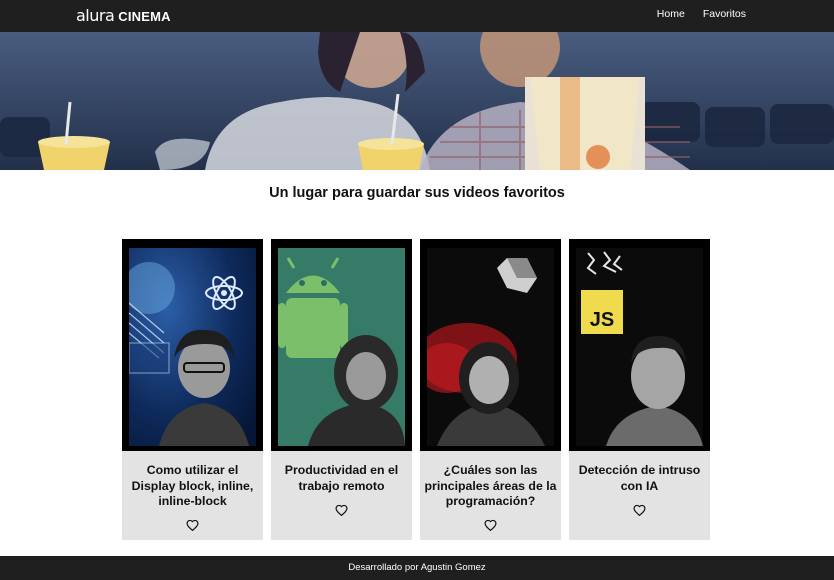 Image resolution: width=834 pixels, height=580 pixels. I want to click on js-badge-text: JS, so click(602, 320).